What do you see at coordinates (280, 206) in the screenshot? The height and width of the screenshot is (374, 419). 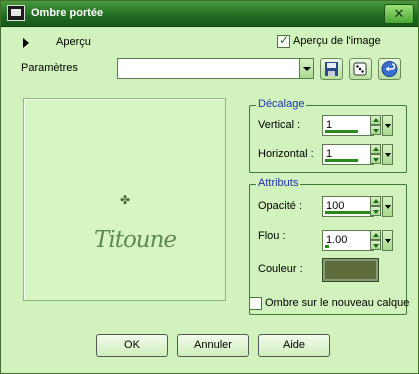 I see `opacity-label: Opacité :` at bounding box center [280, 206].